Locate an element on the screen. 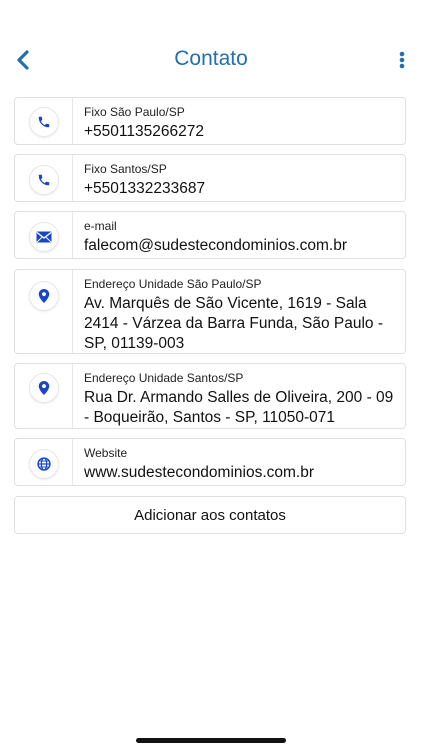 The width and height of the screenshot is (422, 750). contact-value: falecom@sudestecondominios.com.br is located at coordinates (215, 245).